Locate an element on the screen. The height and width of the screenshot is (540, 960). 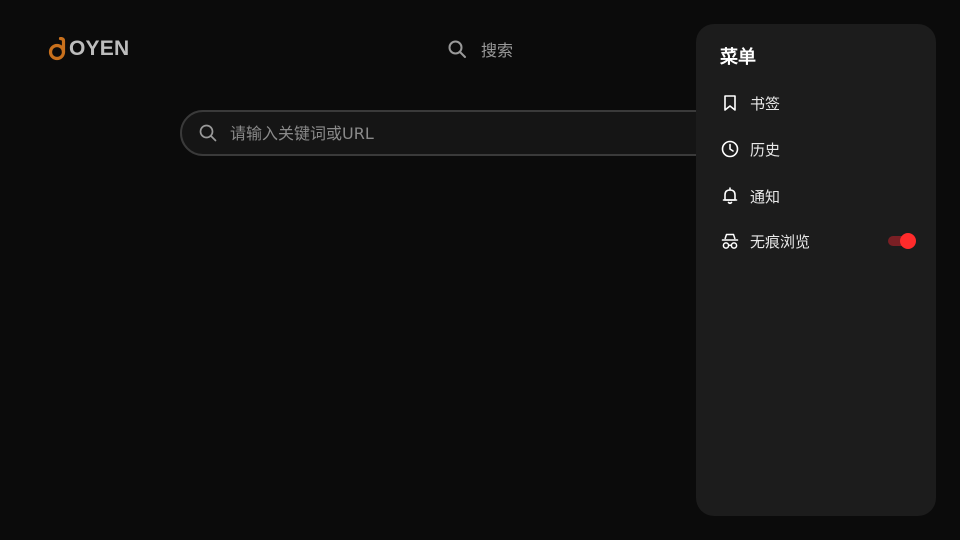
incognito-toggle is located at coordinates (901, 241).